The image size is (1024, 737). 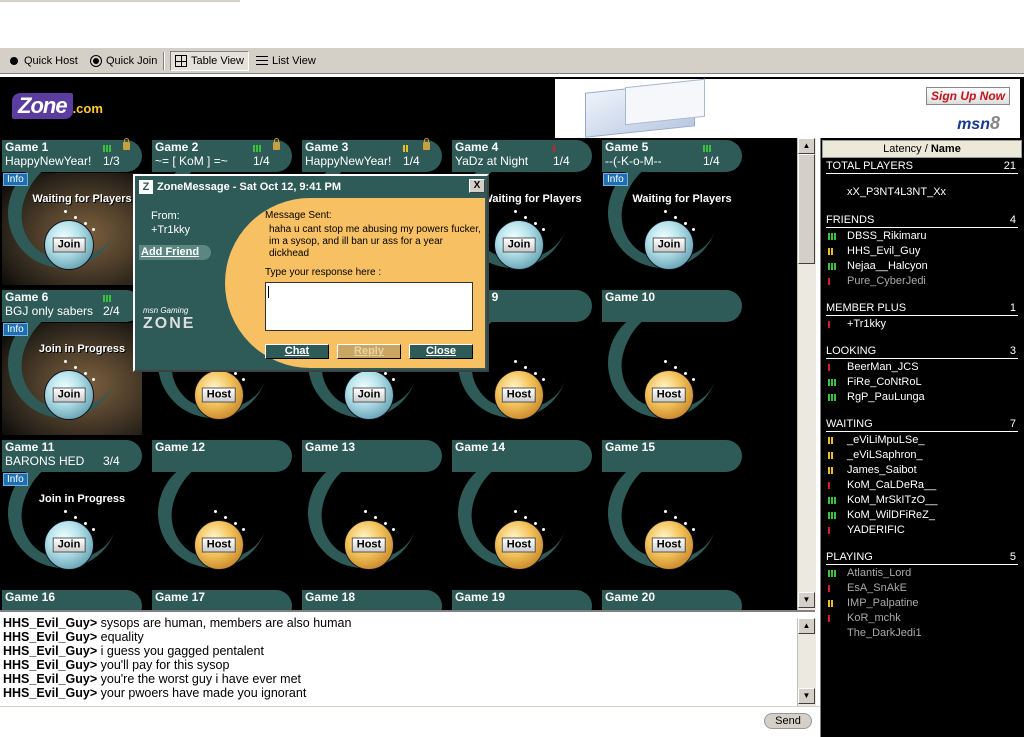 What do you see at coordinates (922, 221) in the screenshot?
I see `section-friends: FRIENDS 4` at bounding box center [922, 221].